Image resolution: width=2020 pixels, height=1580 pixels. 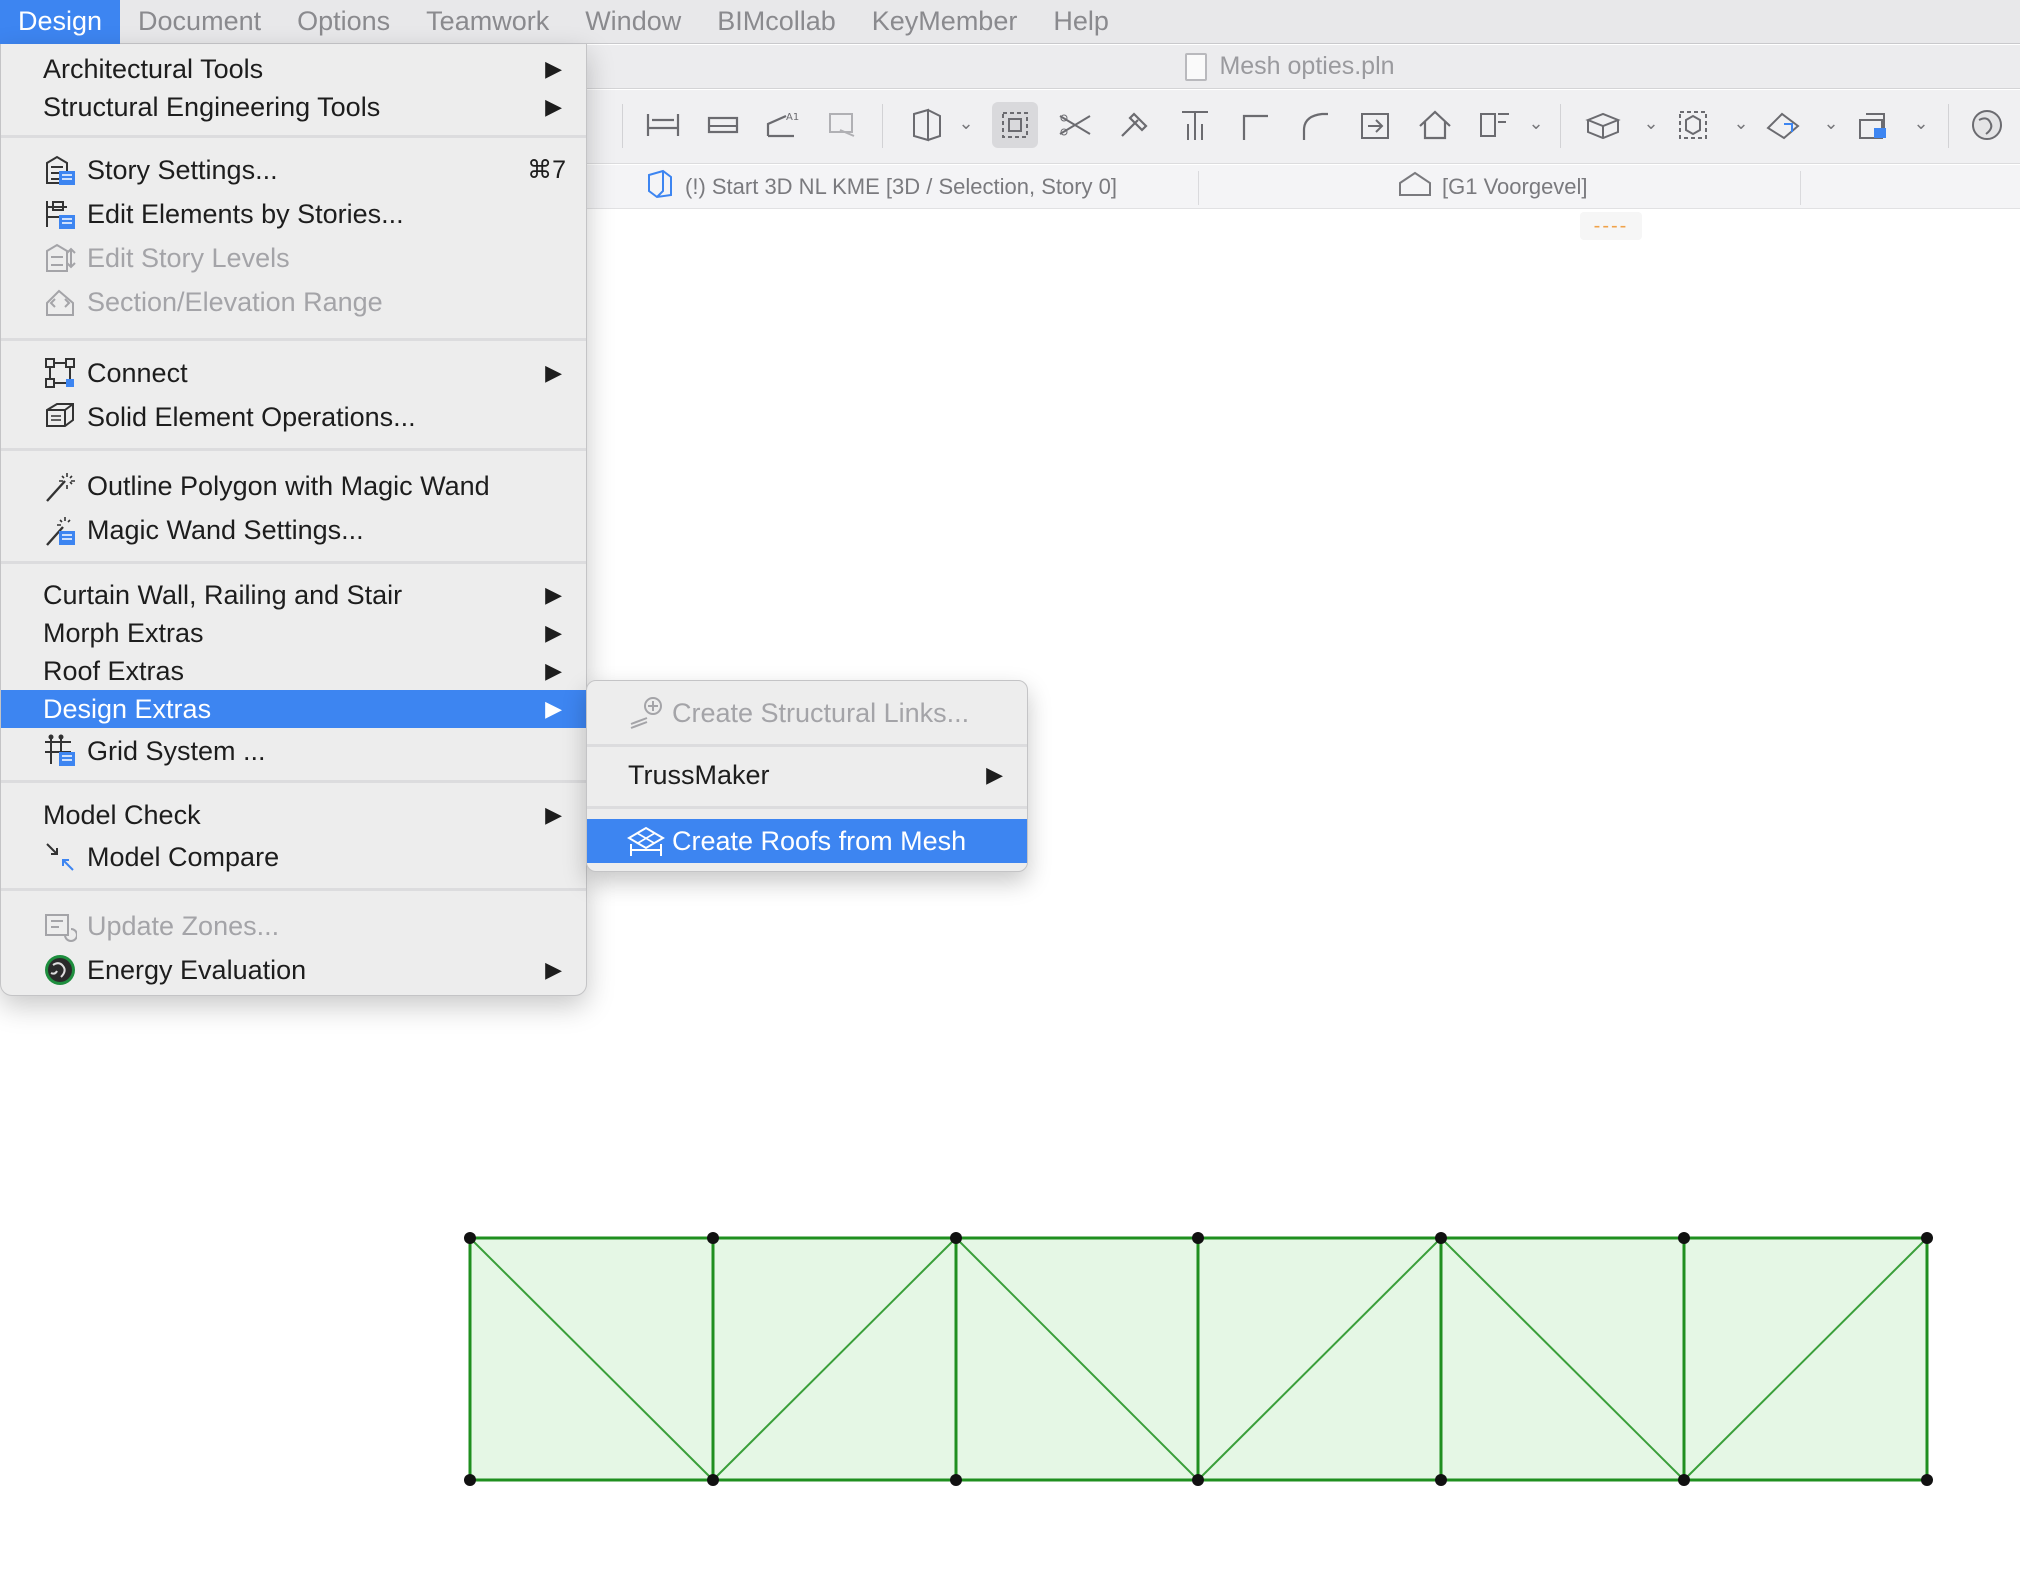 What do you see at coordinates (1693, 125) in the screenshot?
I see `box-select-icon` at bounding box center [1693, 125].